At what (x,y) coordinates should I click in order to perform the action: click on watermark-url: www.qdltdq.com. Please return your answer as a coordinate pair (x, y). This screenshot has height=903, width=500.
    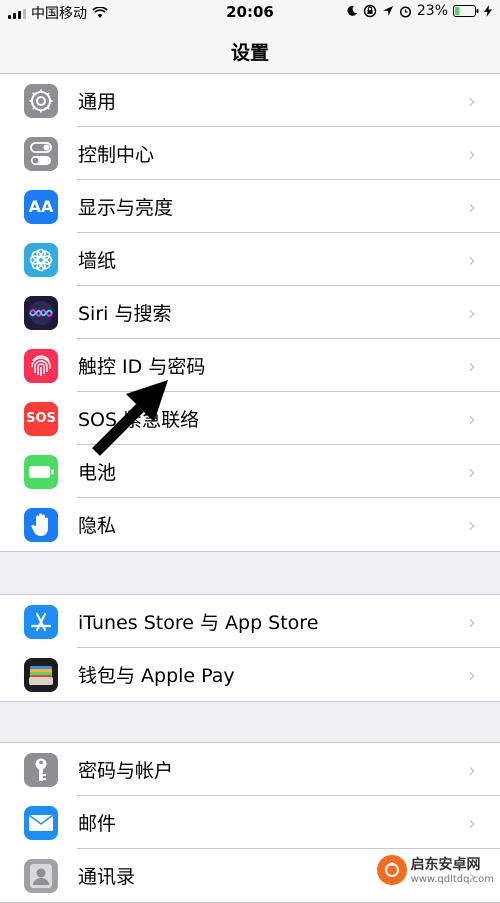
    Looking at the image, I should click on (452, 879).